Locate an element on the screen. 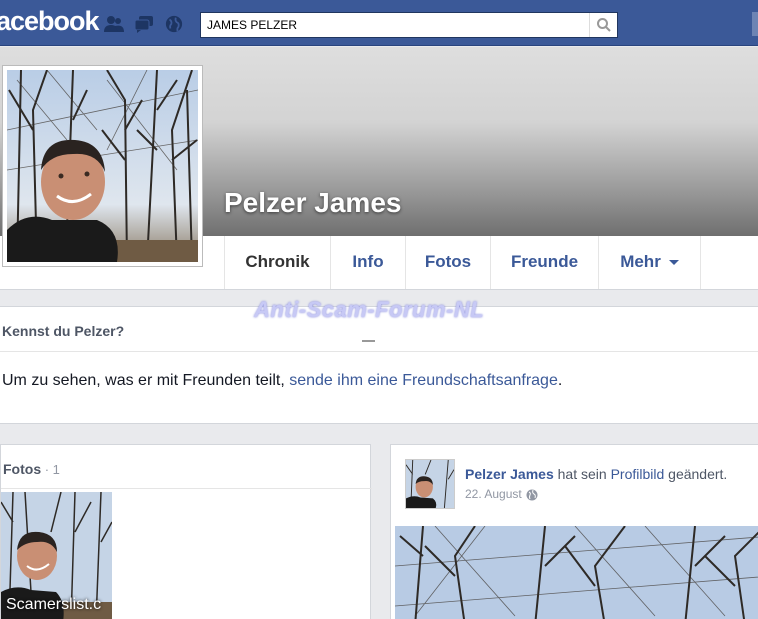  collapse-dash-icon is located at coordinates (368, 341).